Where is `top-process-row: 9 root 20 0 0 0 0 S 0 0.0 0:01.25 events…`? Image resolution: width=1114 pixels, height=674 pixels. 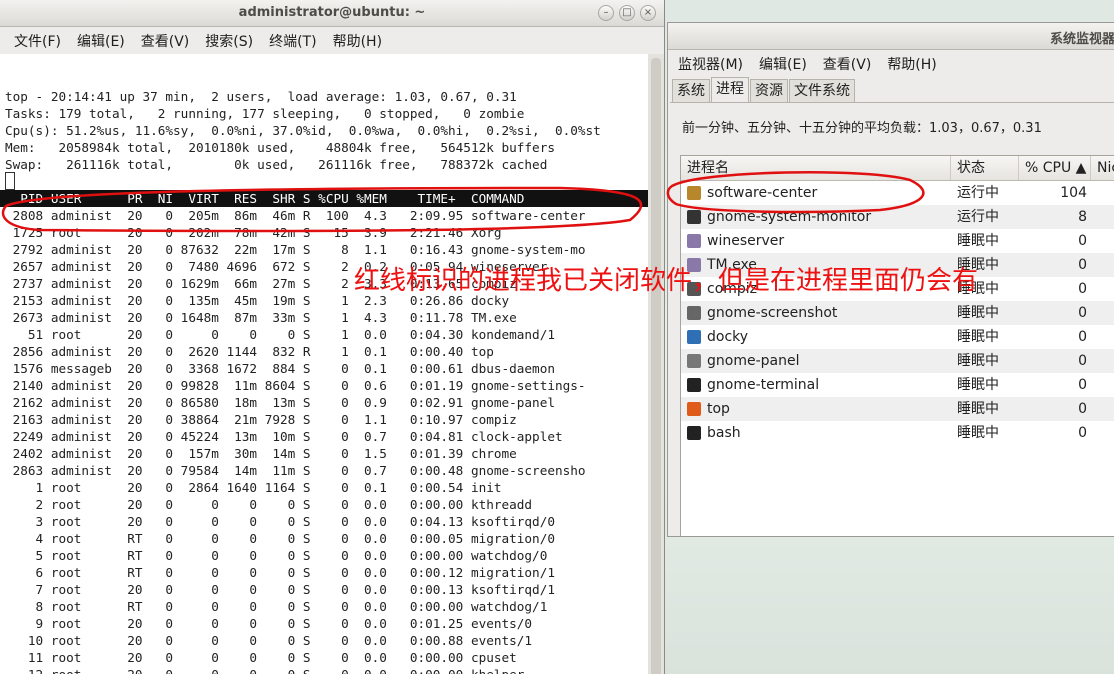 top-process-row: 9 root 20 0 0 0 0 S 0 0.0 0:01.25 events… is located at coordinates (269, 623).